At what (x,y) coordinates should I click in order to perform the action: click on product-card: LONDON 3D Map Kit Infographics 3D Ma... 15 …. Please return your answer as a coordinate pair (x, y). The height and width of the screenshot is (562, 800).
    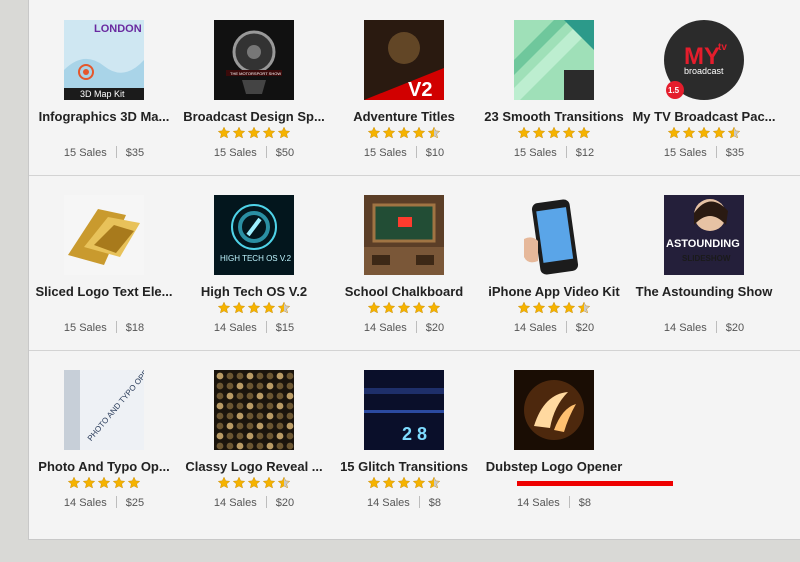
    Looking at the image, I should click on (104, 87).